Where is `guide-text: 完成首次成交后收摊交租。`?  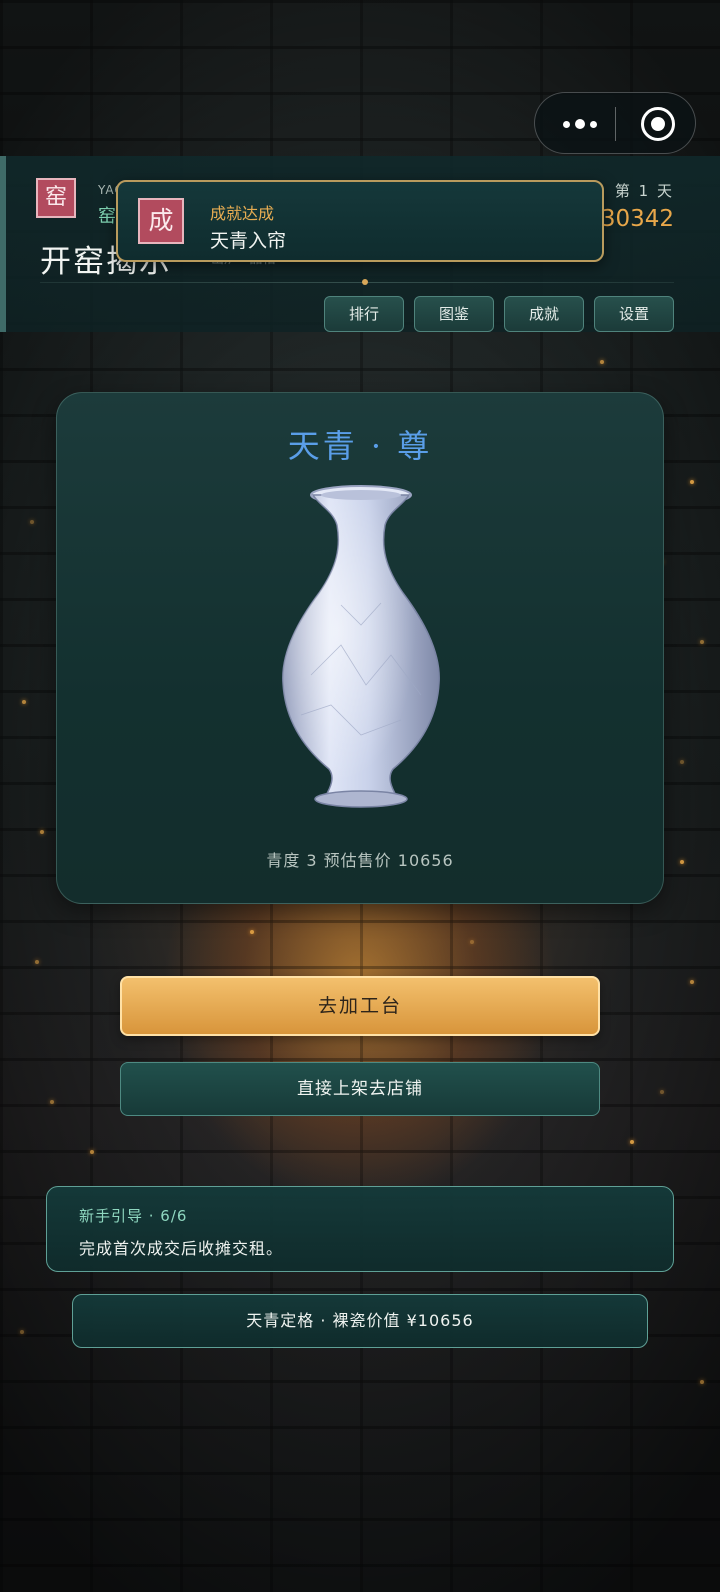 guide-text: 完成首次成交后收摊交租。 is located at coordinates (181, 1248).